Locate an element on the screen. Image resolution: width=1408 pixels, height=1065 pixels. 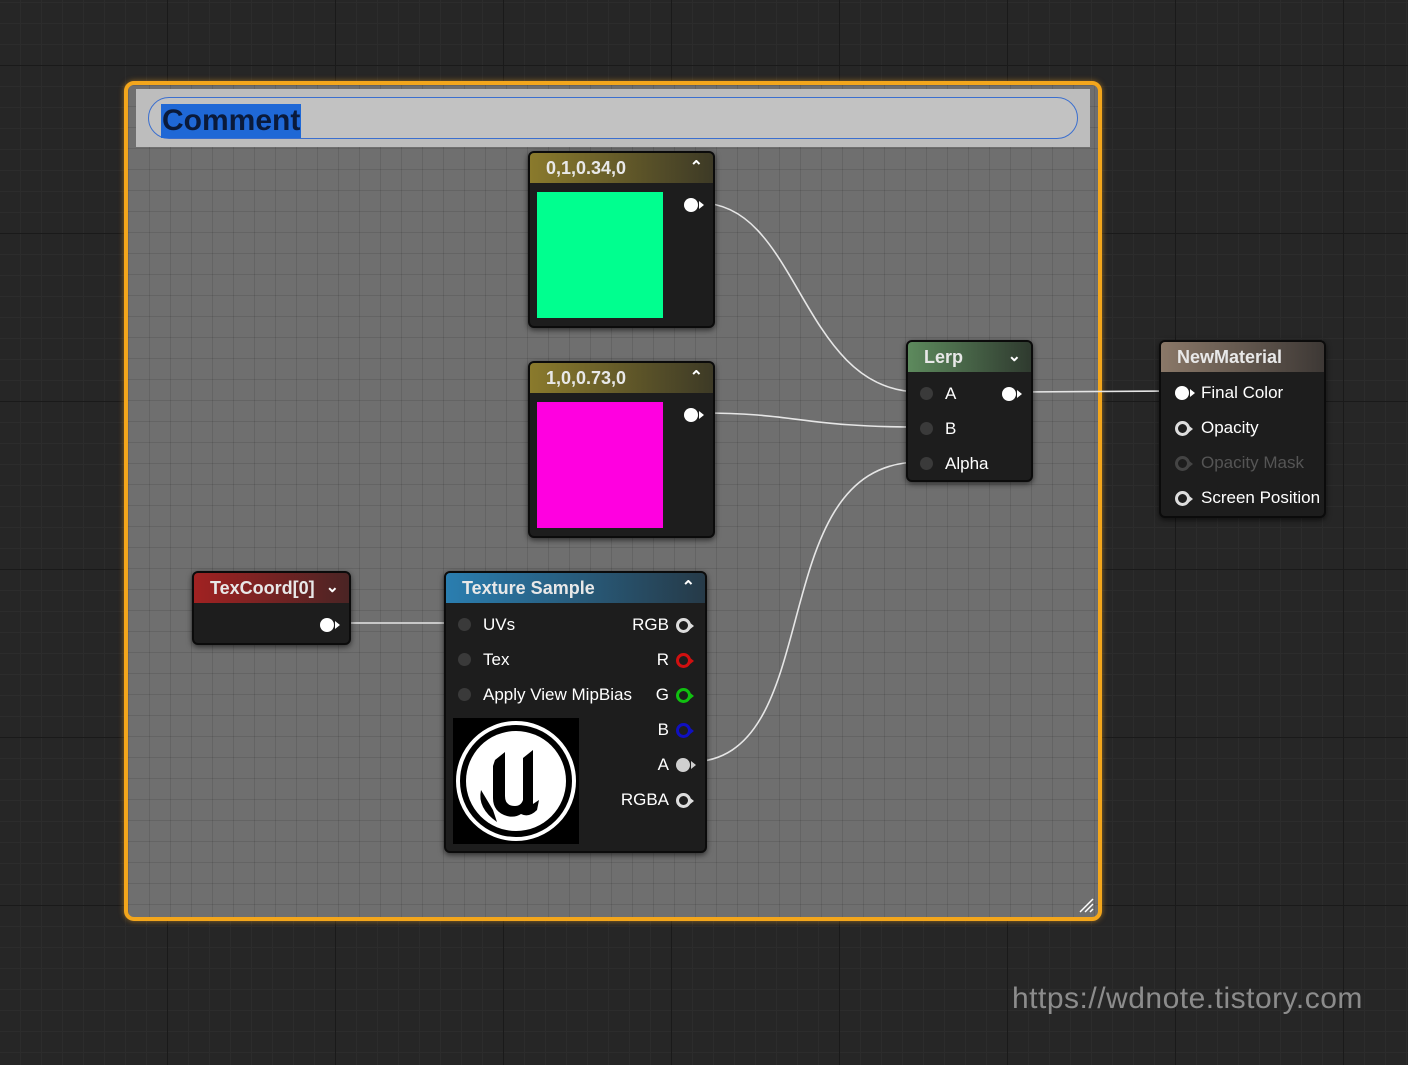
node-header: 0,1,0.34,0 ⌃ is located at coordinates (621, 168).